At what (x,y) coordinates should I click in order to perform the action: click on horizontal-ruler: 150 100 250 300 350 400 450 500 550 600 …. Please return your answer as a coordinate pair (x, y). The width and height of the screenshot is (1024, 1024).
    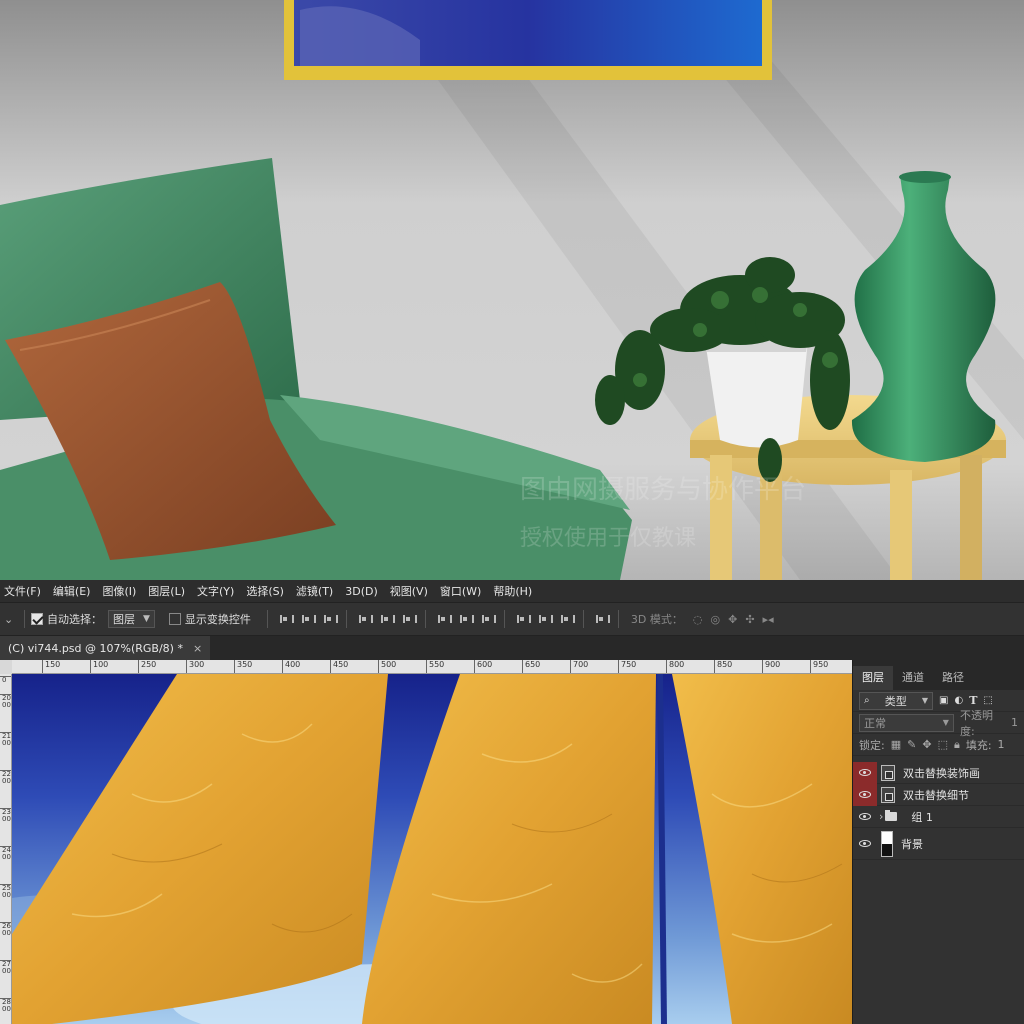
    Looking at the image, I should click on (432, 667).